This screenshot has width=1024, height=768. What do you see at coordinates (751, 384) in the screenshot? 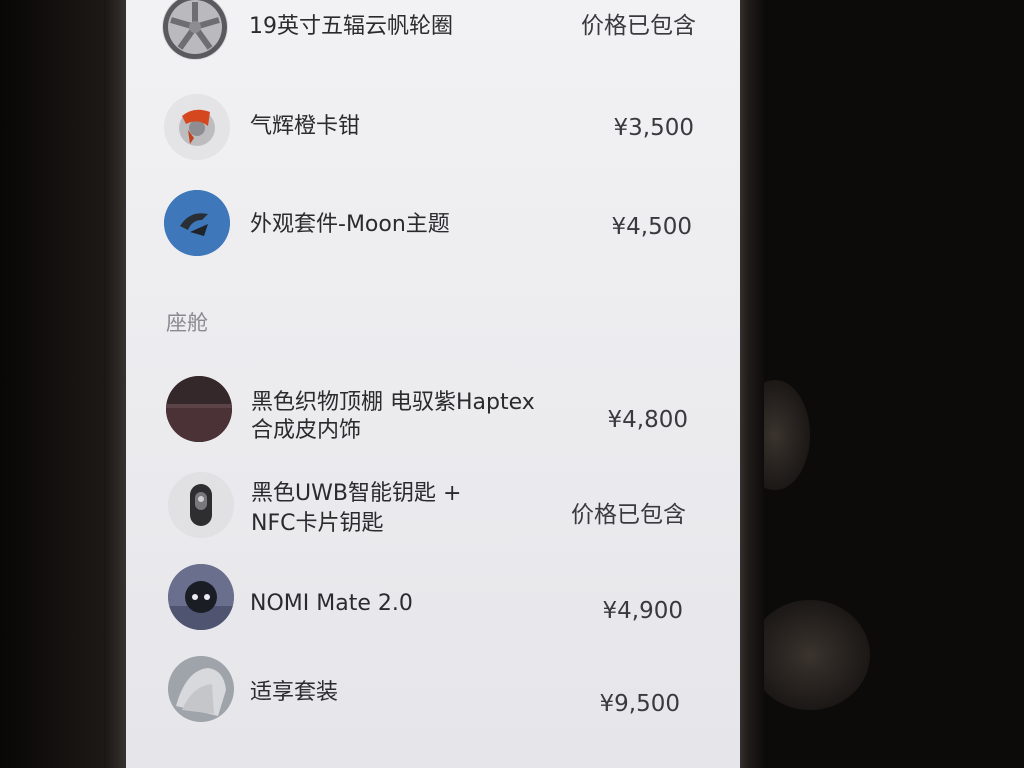
I see `phone-bezel-right` at bounding box center [751, 384].